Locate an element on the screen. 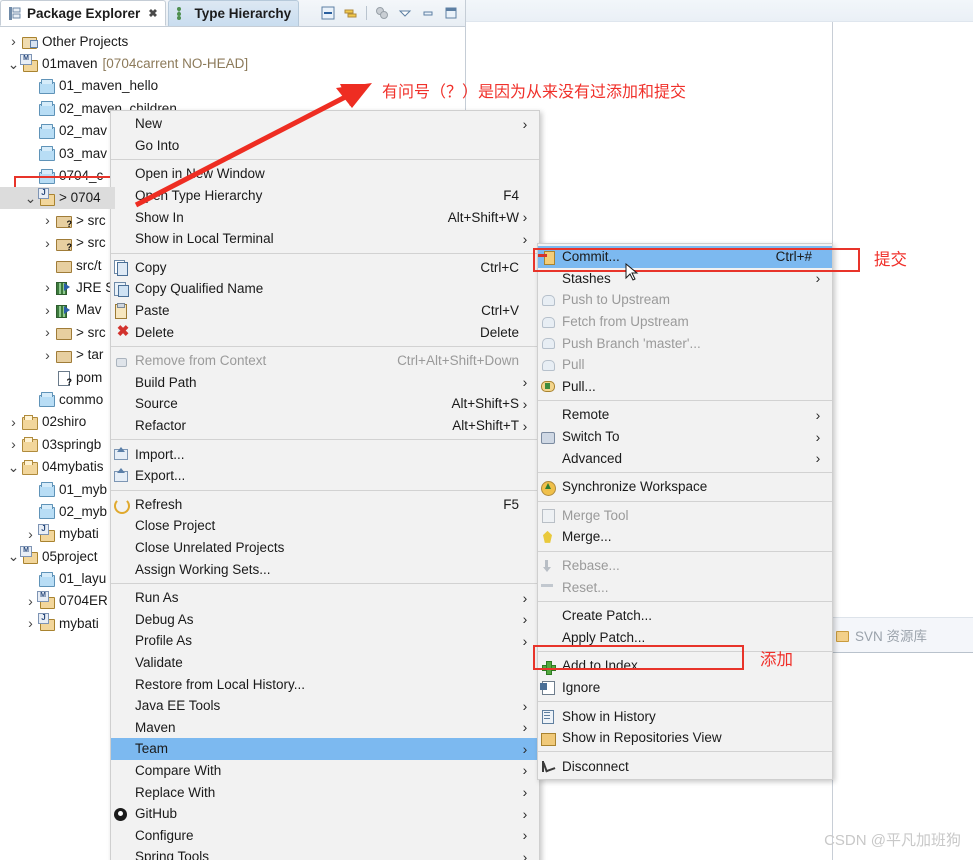  menu-separator is located at coordinates (685, 501).